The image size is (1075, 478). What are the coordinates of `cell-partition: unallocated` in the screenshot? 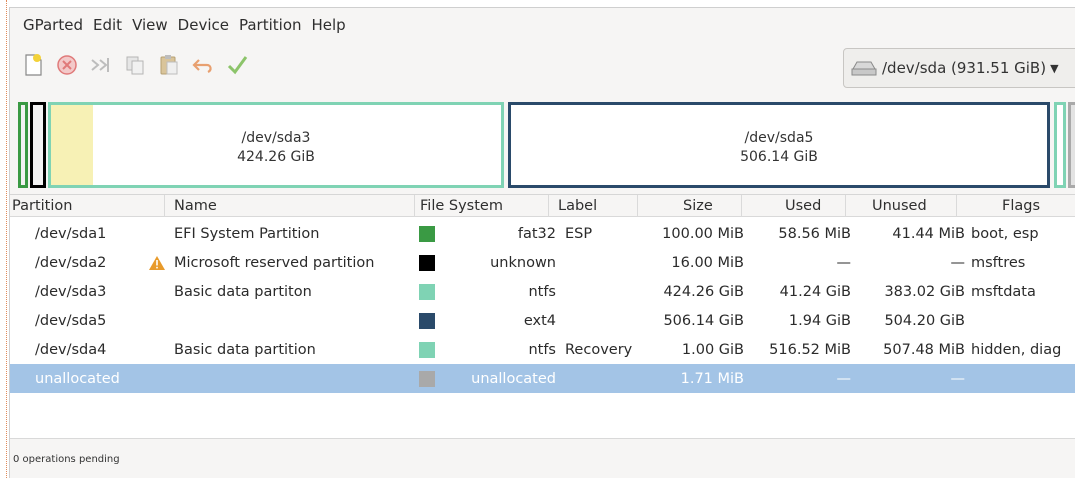 It's located at (77, 378).